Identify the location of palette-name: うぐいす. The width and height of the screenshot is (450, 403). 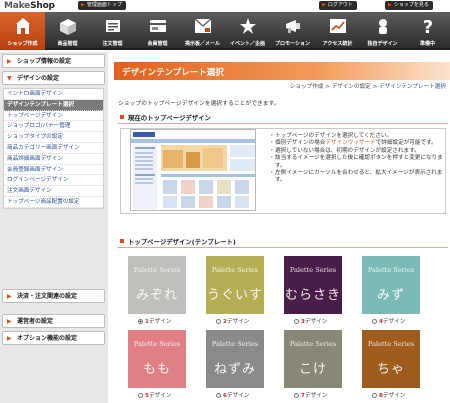
(234, 295).